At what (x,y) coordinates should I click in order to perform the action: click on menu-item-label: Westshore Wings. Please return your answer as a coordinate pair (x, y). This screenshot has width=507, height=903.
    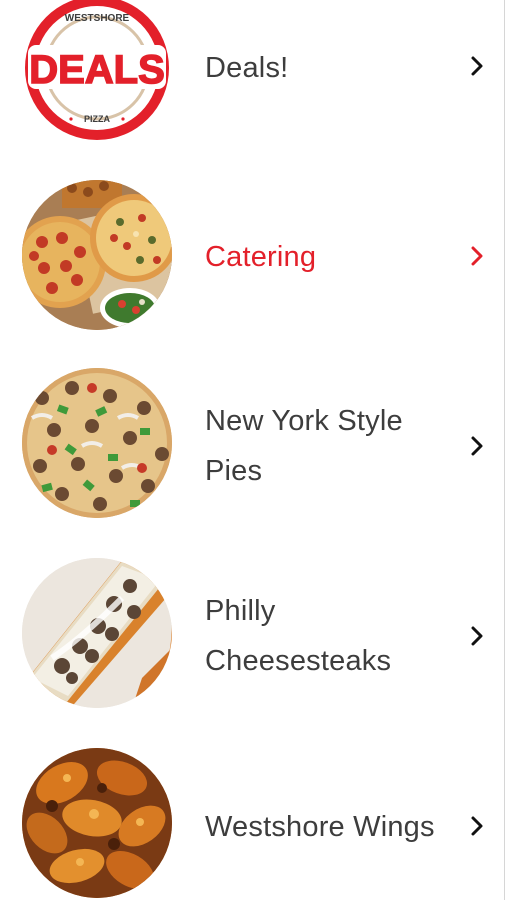
    Looking at the image, I should click on (320, 827).